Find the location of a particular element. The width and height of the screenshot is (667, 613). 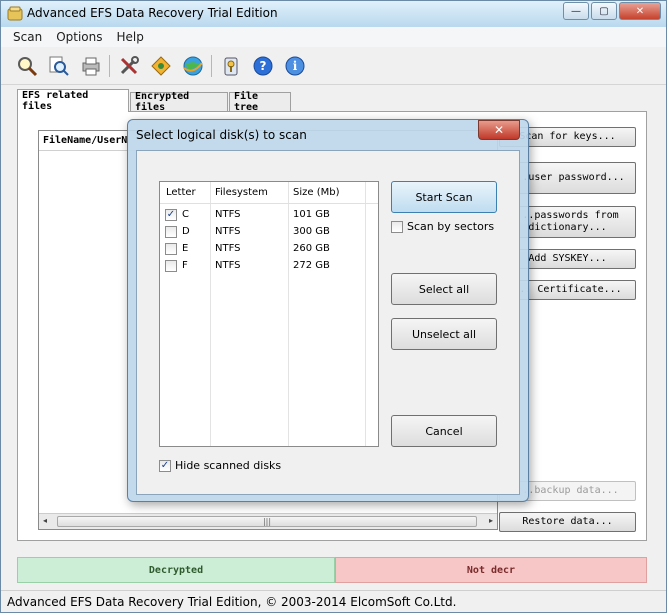

maximize-icon: ▢ is located at coordinates (604, 11).